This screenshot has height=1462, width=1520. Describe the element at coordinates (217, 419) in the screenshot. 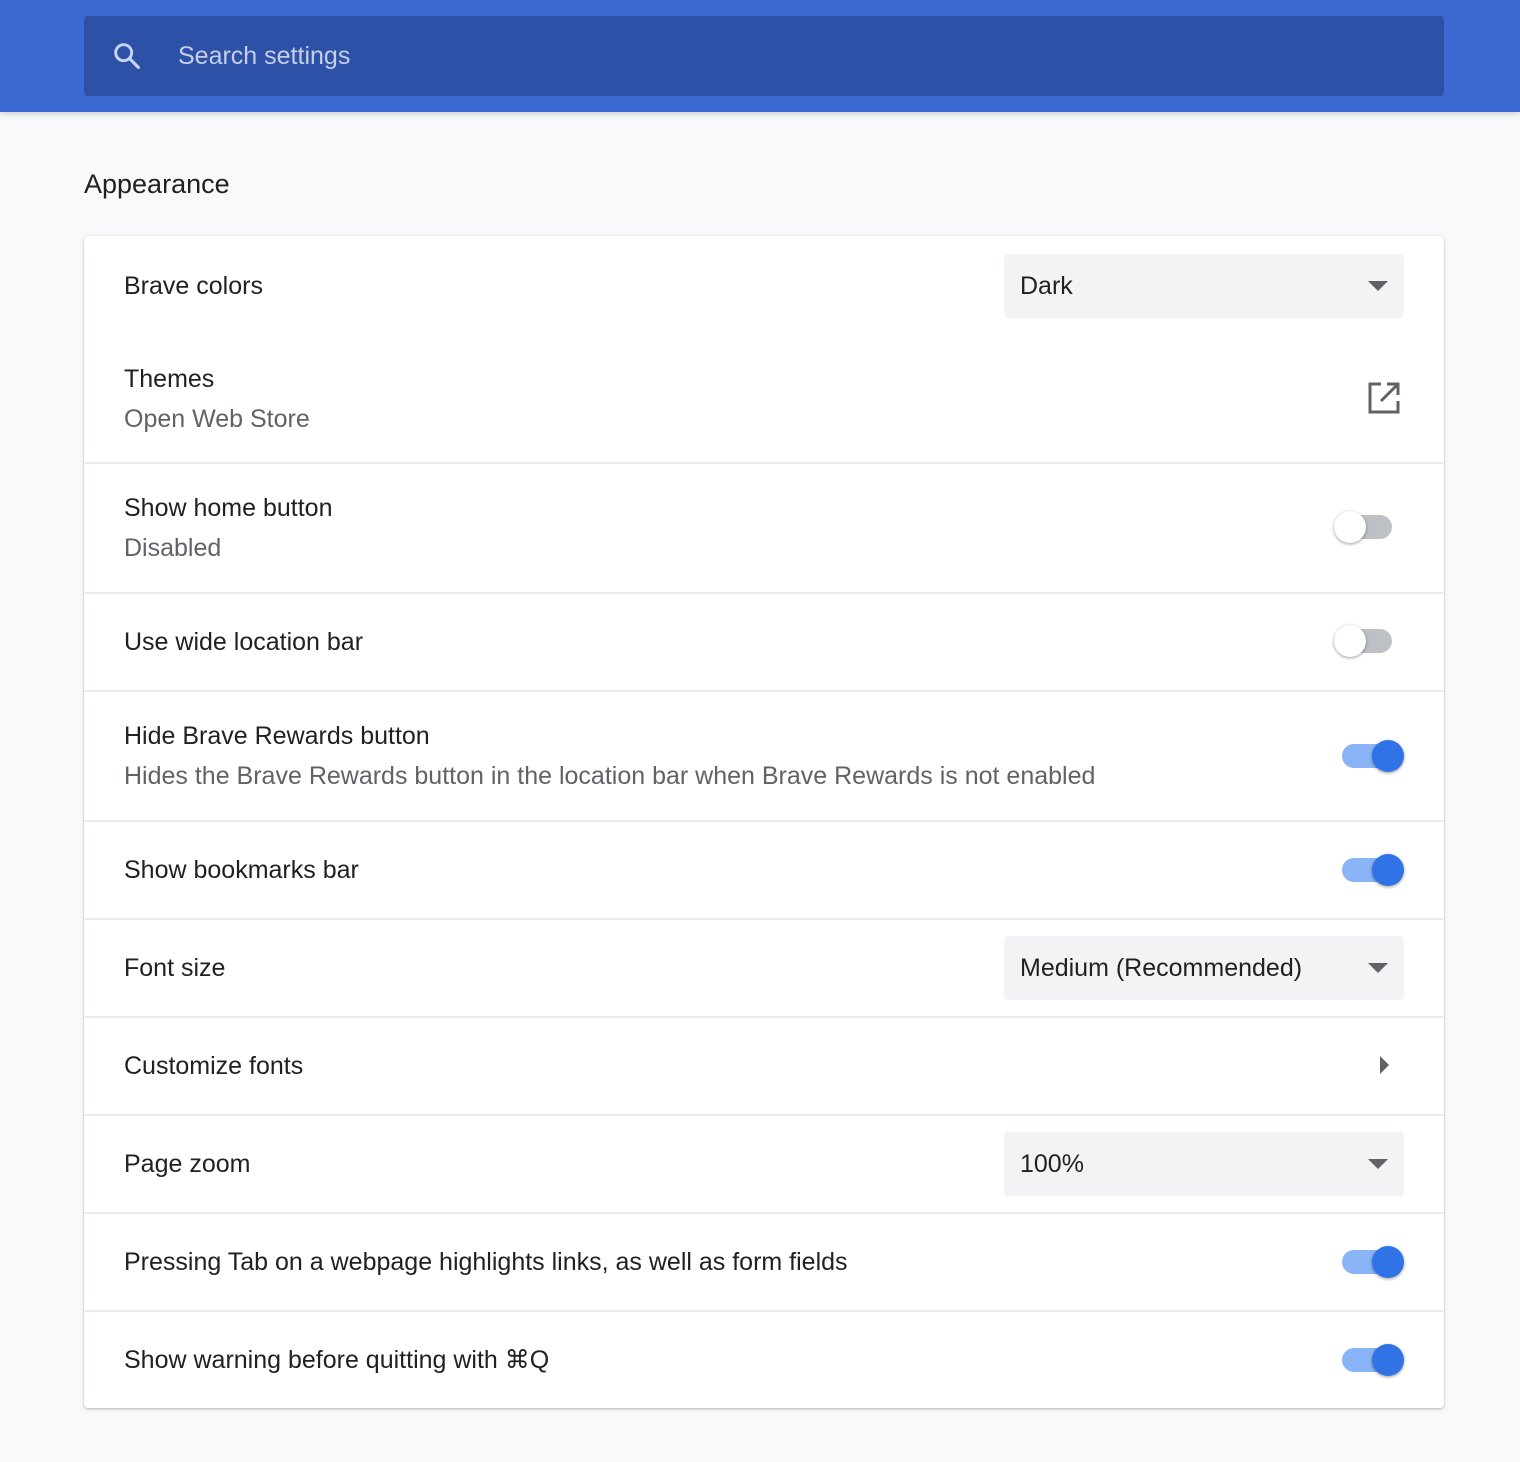

I see `themes-sublabel: Open Web Store` at that location.